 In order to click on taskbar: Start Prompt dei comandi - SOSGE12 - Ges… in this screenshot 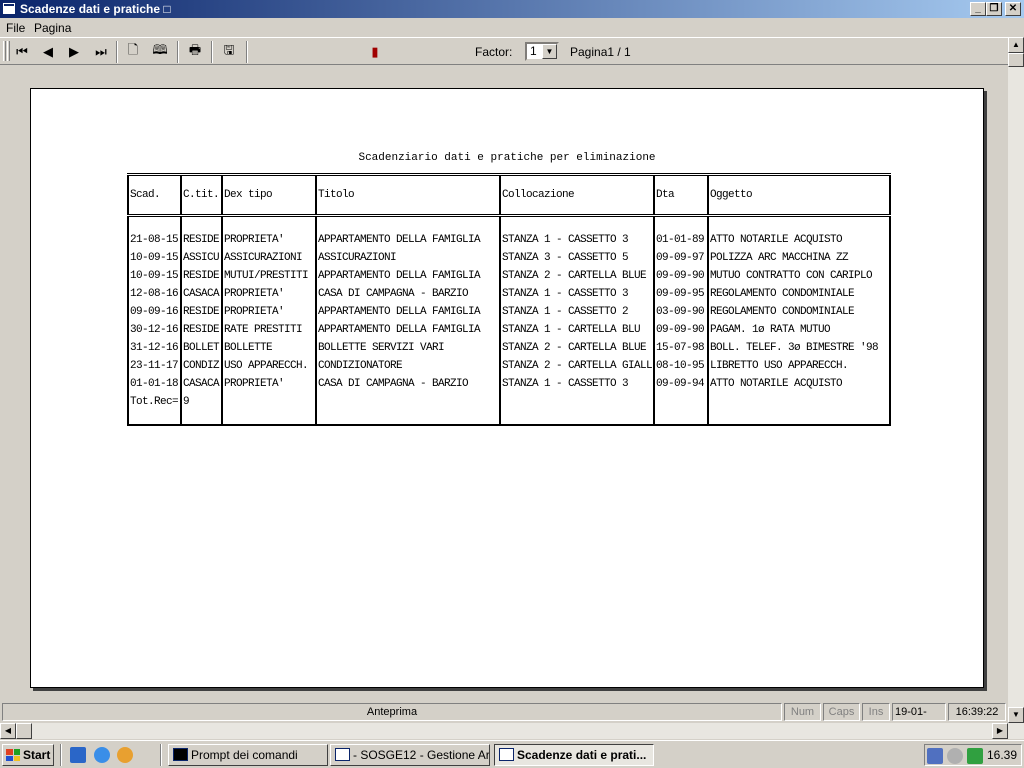, I will do `click(512, 754)`.